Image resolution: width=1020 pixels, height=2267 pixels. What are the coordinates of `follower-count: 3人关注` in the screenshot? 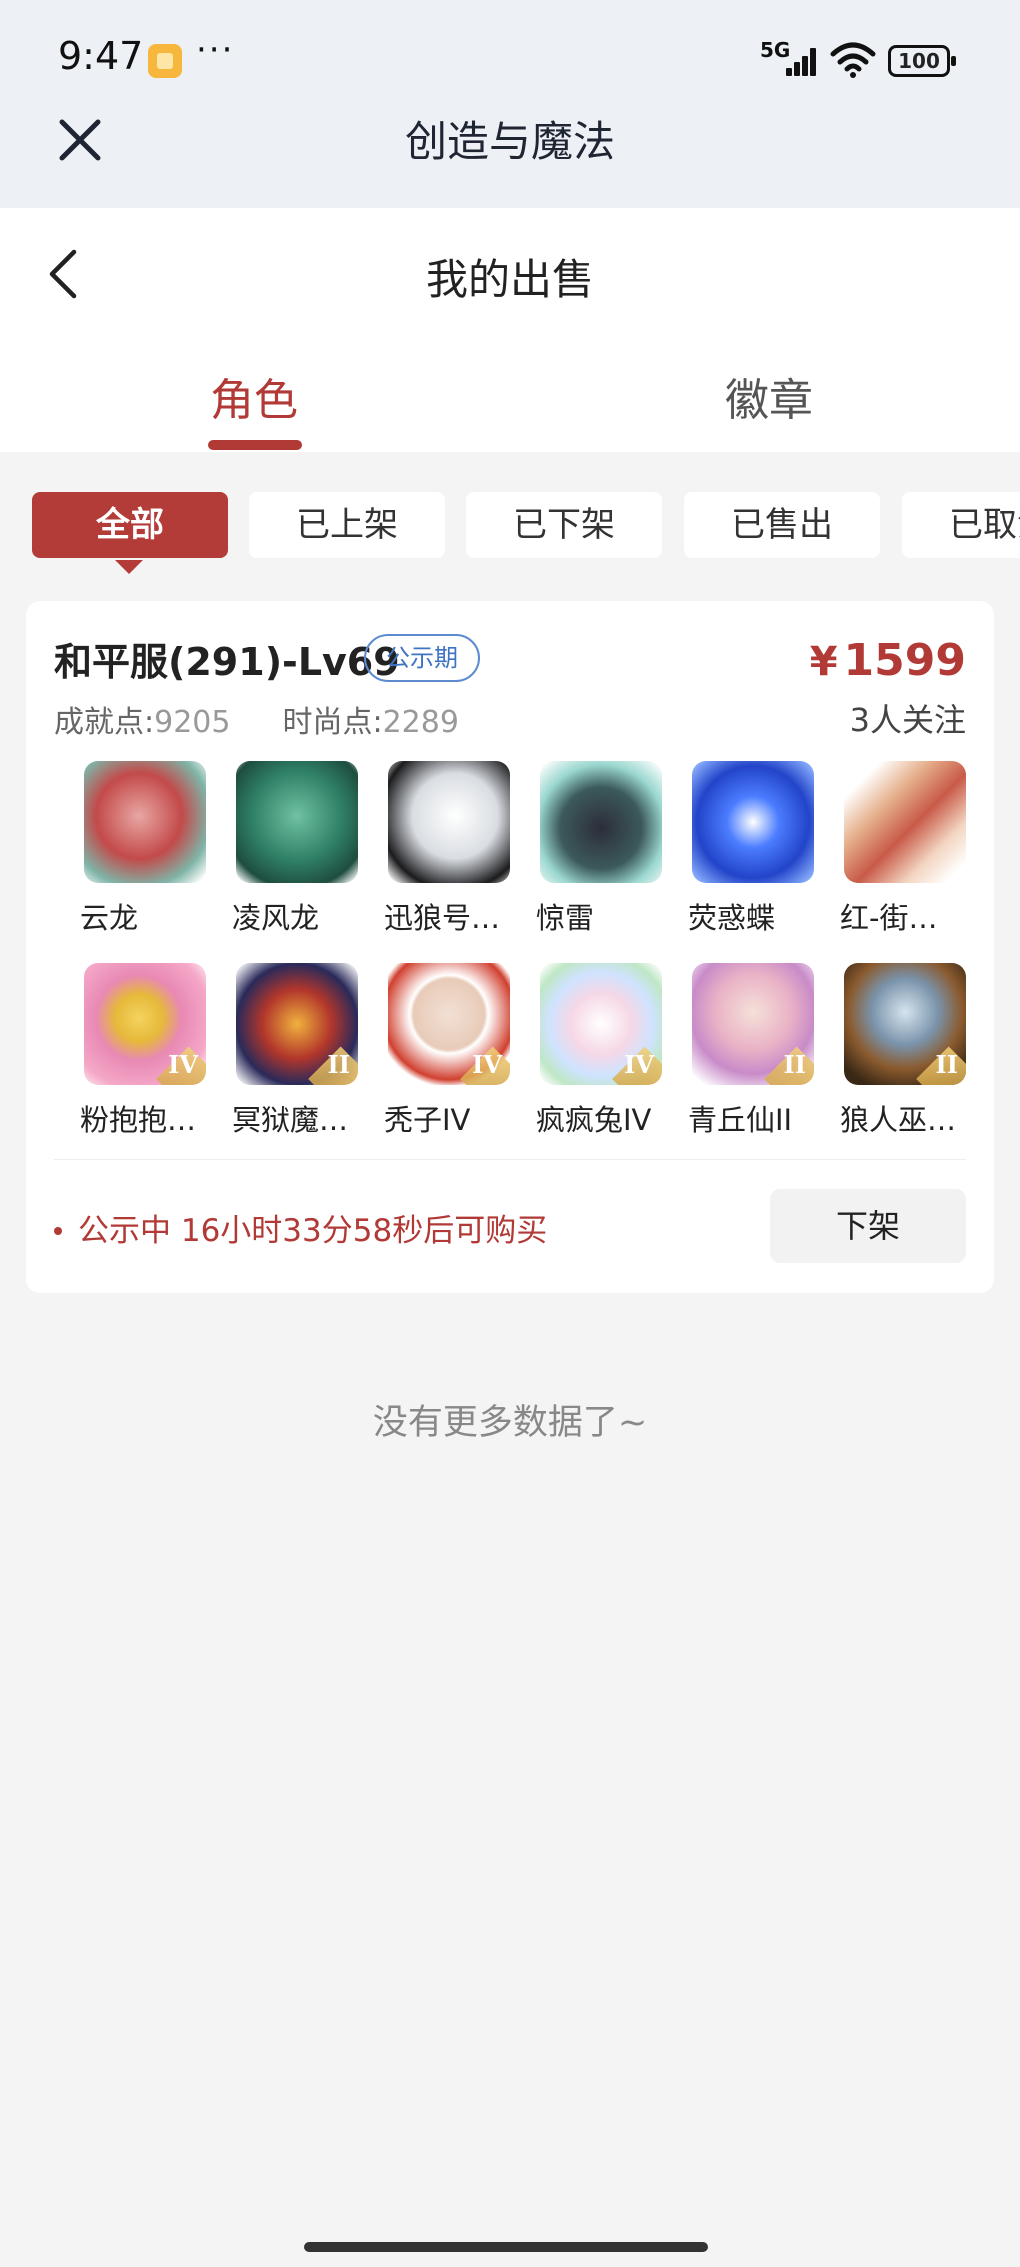 It's located at (907, 720).